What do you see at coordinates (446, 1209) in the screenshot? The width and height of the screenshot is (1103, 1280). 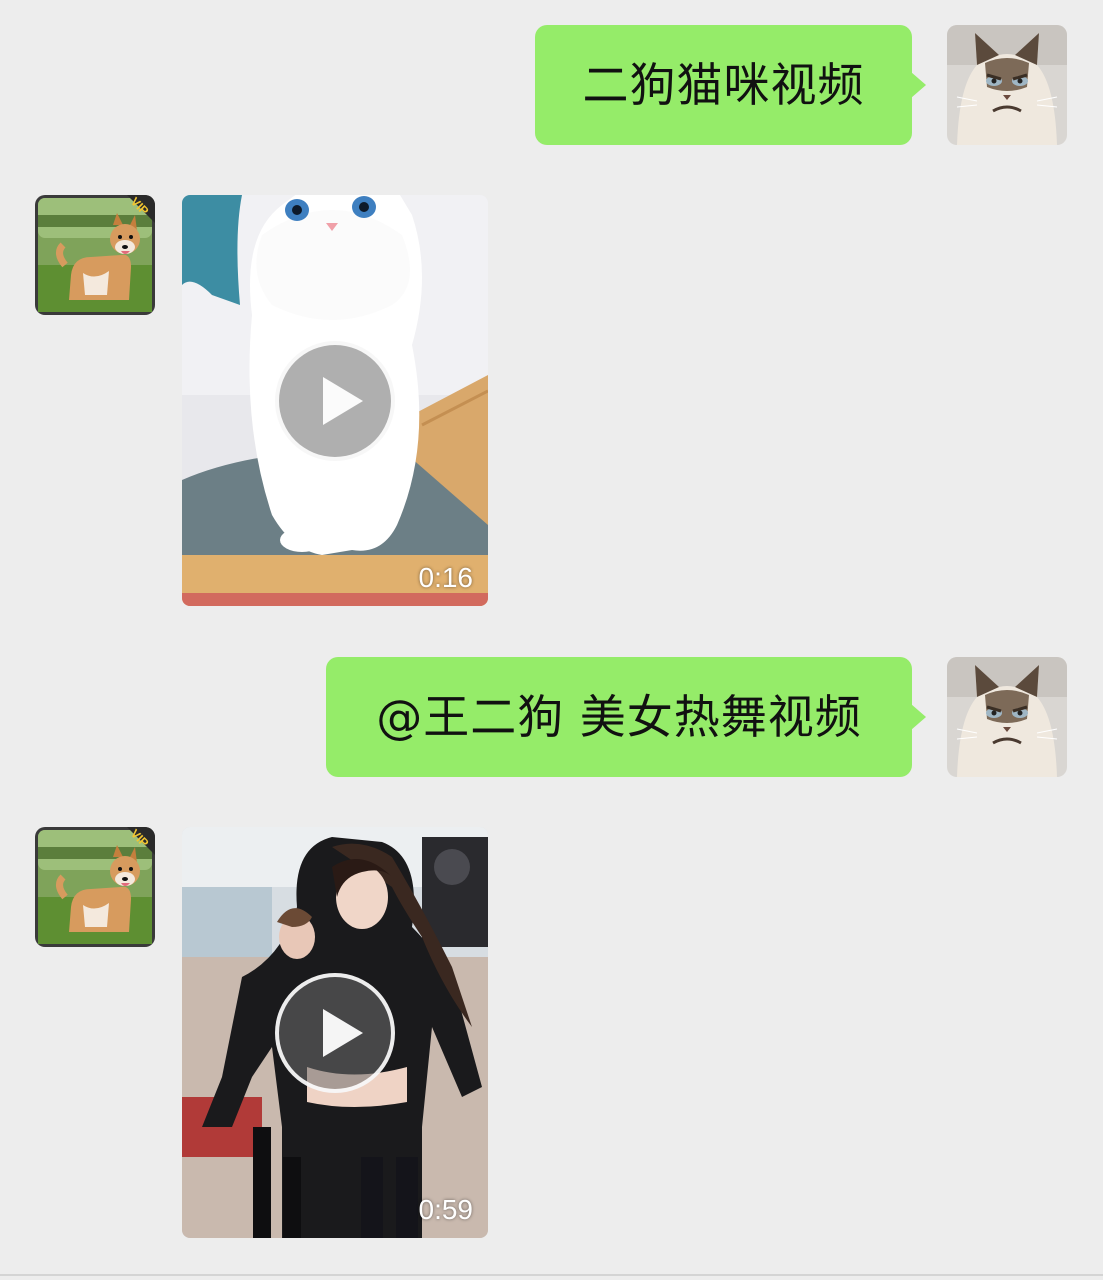 I see `video-duration: 0:59` at bounding box center [446, 1209].